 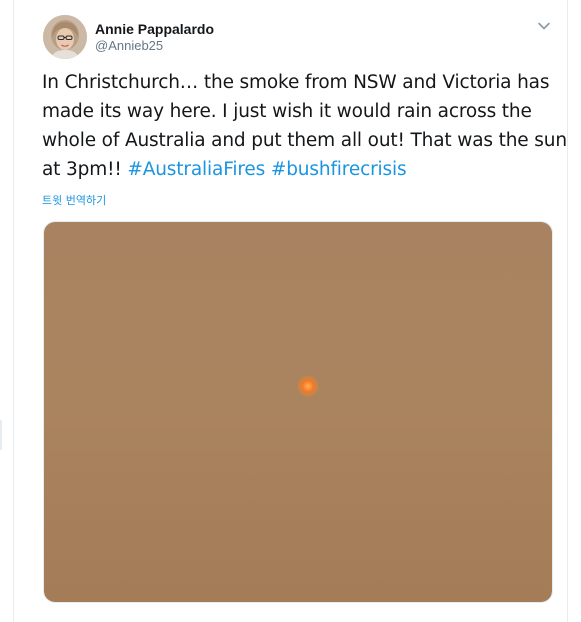 I want to click on translate-tweet-link: 트윗 번역하기, so click(x=74, y=201).